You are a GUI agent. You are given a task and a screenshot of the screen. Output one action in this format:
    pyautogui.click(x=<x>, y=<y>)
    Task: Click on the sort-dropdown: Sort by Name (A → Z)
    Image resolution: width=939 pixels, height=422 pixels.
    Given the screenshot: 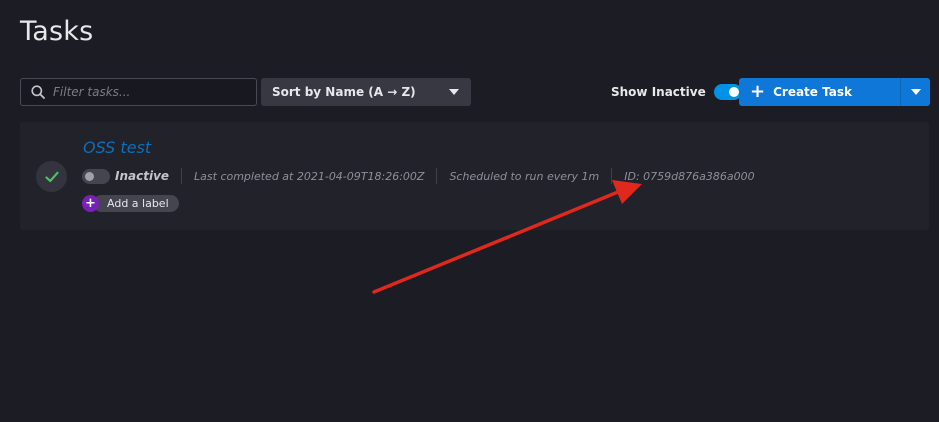 What is the action you would take?
    pyautogui.click(x=366, y=92)
    